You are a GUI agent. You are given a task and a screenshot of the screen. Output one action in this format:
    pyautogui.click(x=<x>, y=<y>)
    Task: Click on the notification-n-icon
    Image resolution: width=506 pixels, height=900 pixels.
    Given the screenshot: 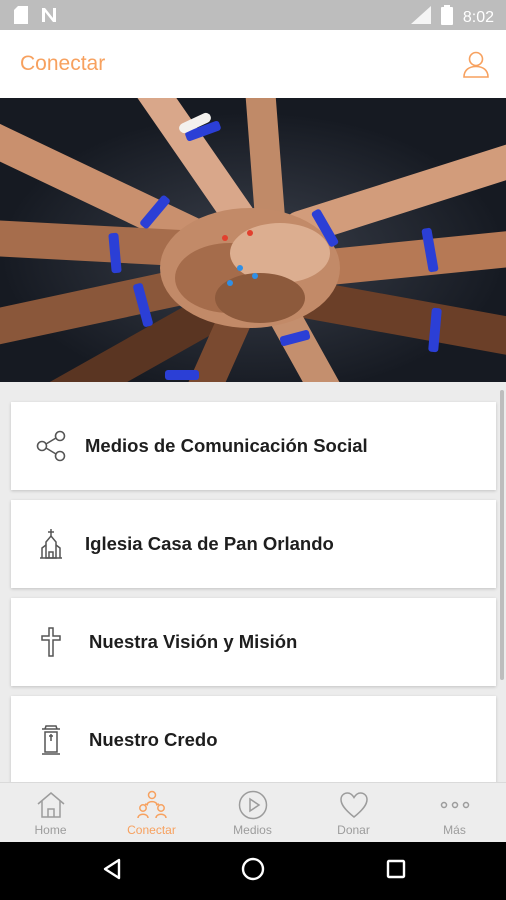 What is the action you would take?
    pyautogui.click(x=49, y=17)
    